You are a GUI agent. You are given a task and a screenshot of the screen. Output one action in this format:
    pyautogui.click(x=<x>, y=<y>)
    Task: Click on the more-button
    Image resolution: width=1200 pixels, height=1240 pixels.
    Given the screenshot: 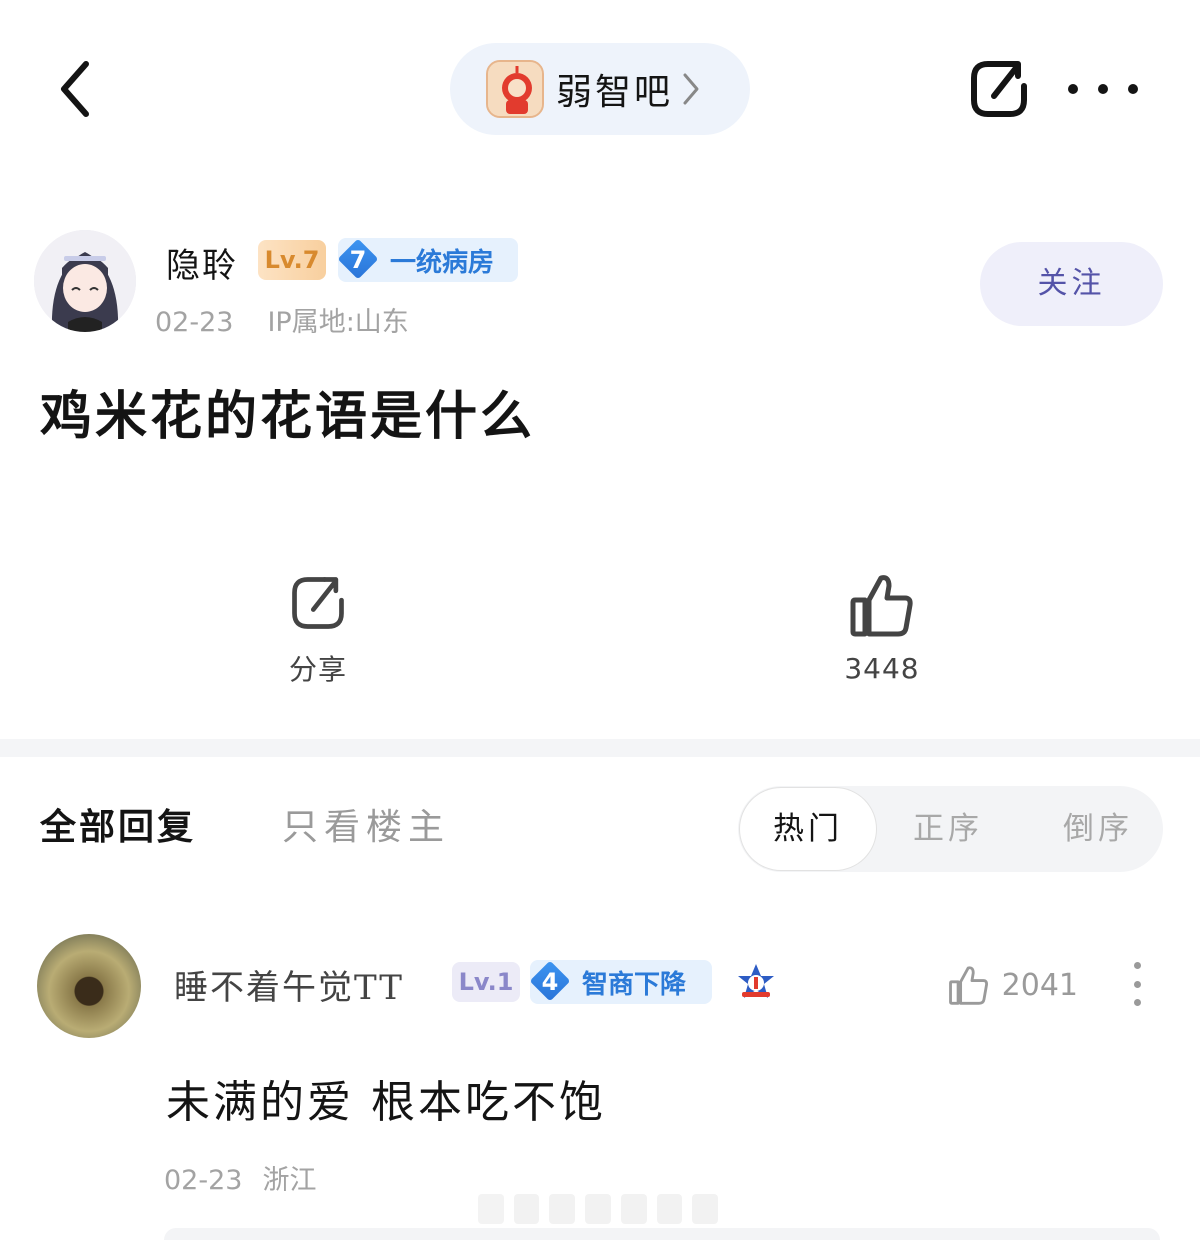 What is the action you would take?
    pyautogui.click(x=1103, y=89)
    